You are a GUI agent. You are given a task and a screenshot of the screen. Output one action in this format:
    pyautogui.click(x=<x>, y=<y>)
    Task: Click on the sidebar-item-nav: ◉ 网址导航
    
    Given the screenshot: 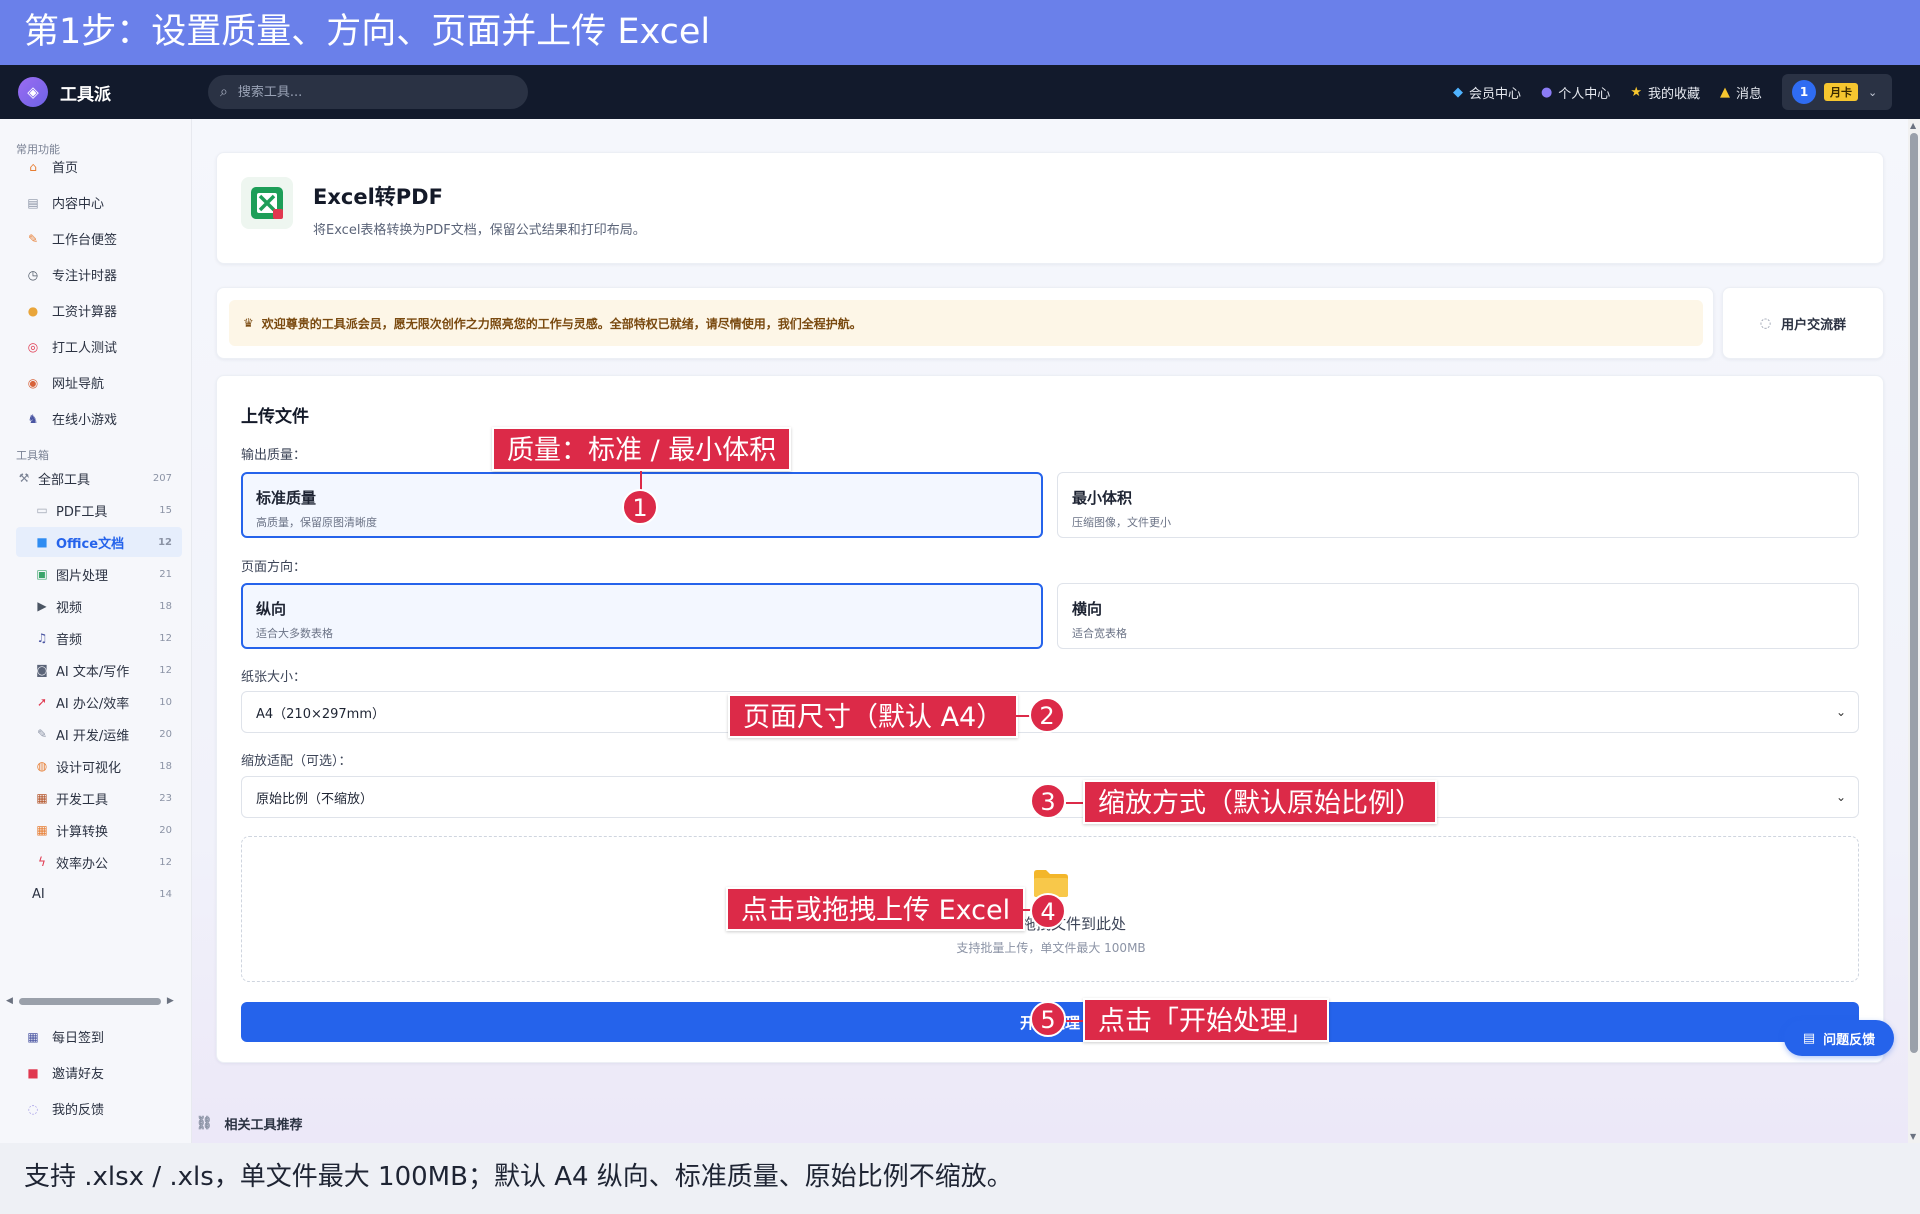 What is the action you would take?
    pyautogui.click(x=64, y=383)
    